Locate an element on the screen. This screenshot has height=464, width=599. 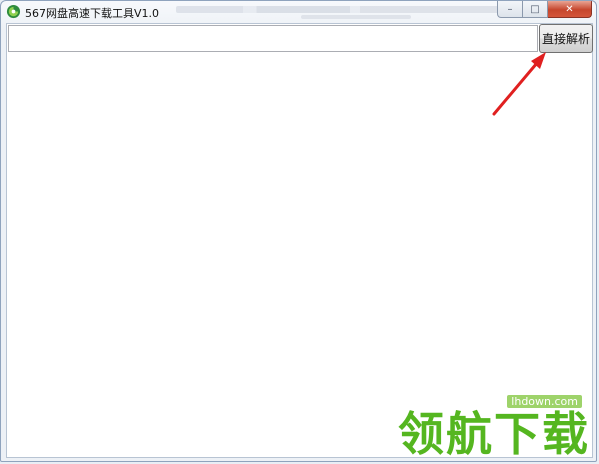
watermark-brand: 领航下载 is located at coordinates (494, 434).